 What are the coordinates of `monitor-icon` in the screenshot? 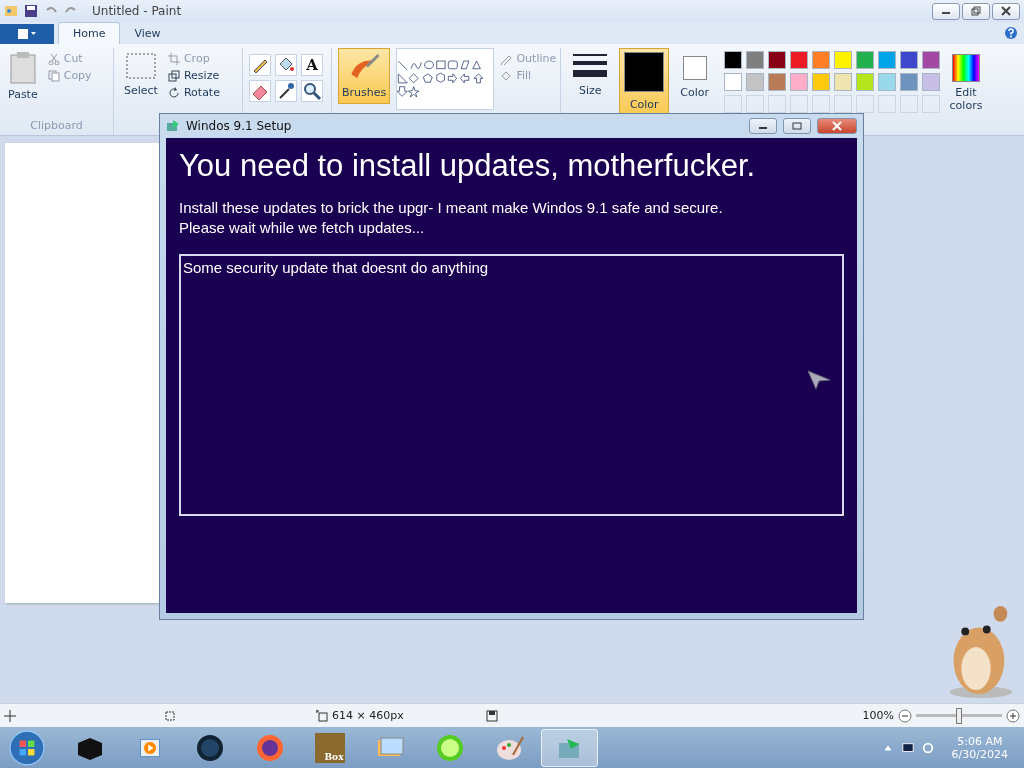 It's located at (907, 747).